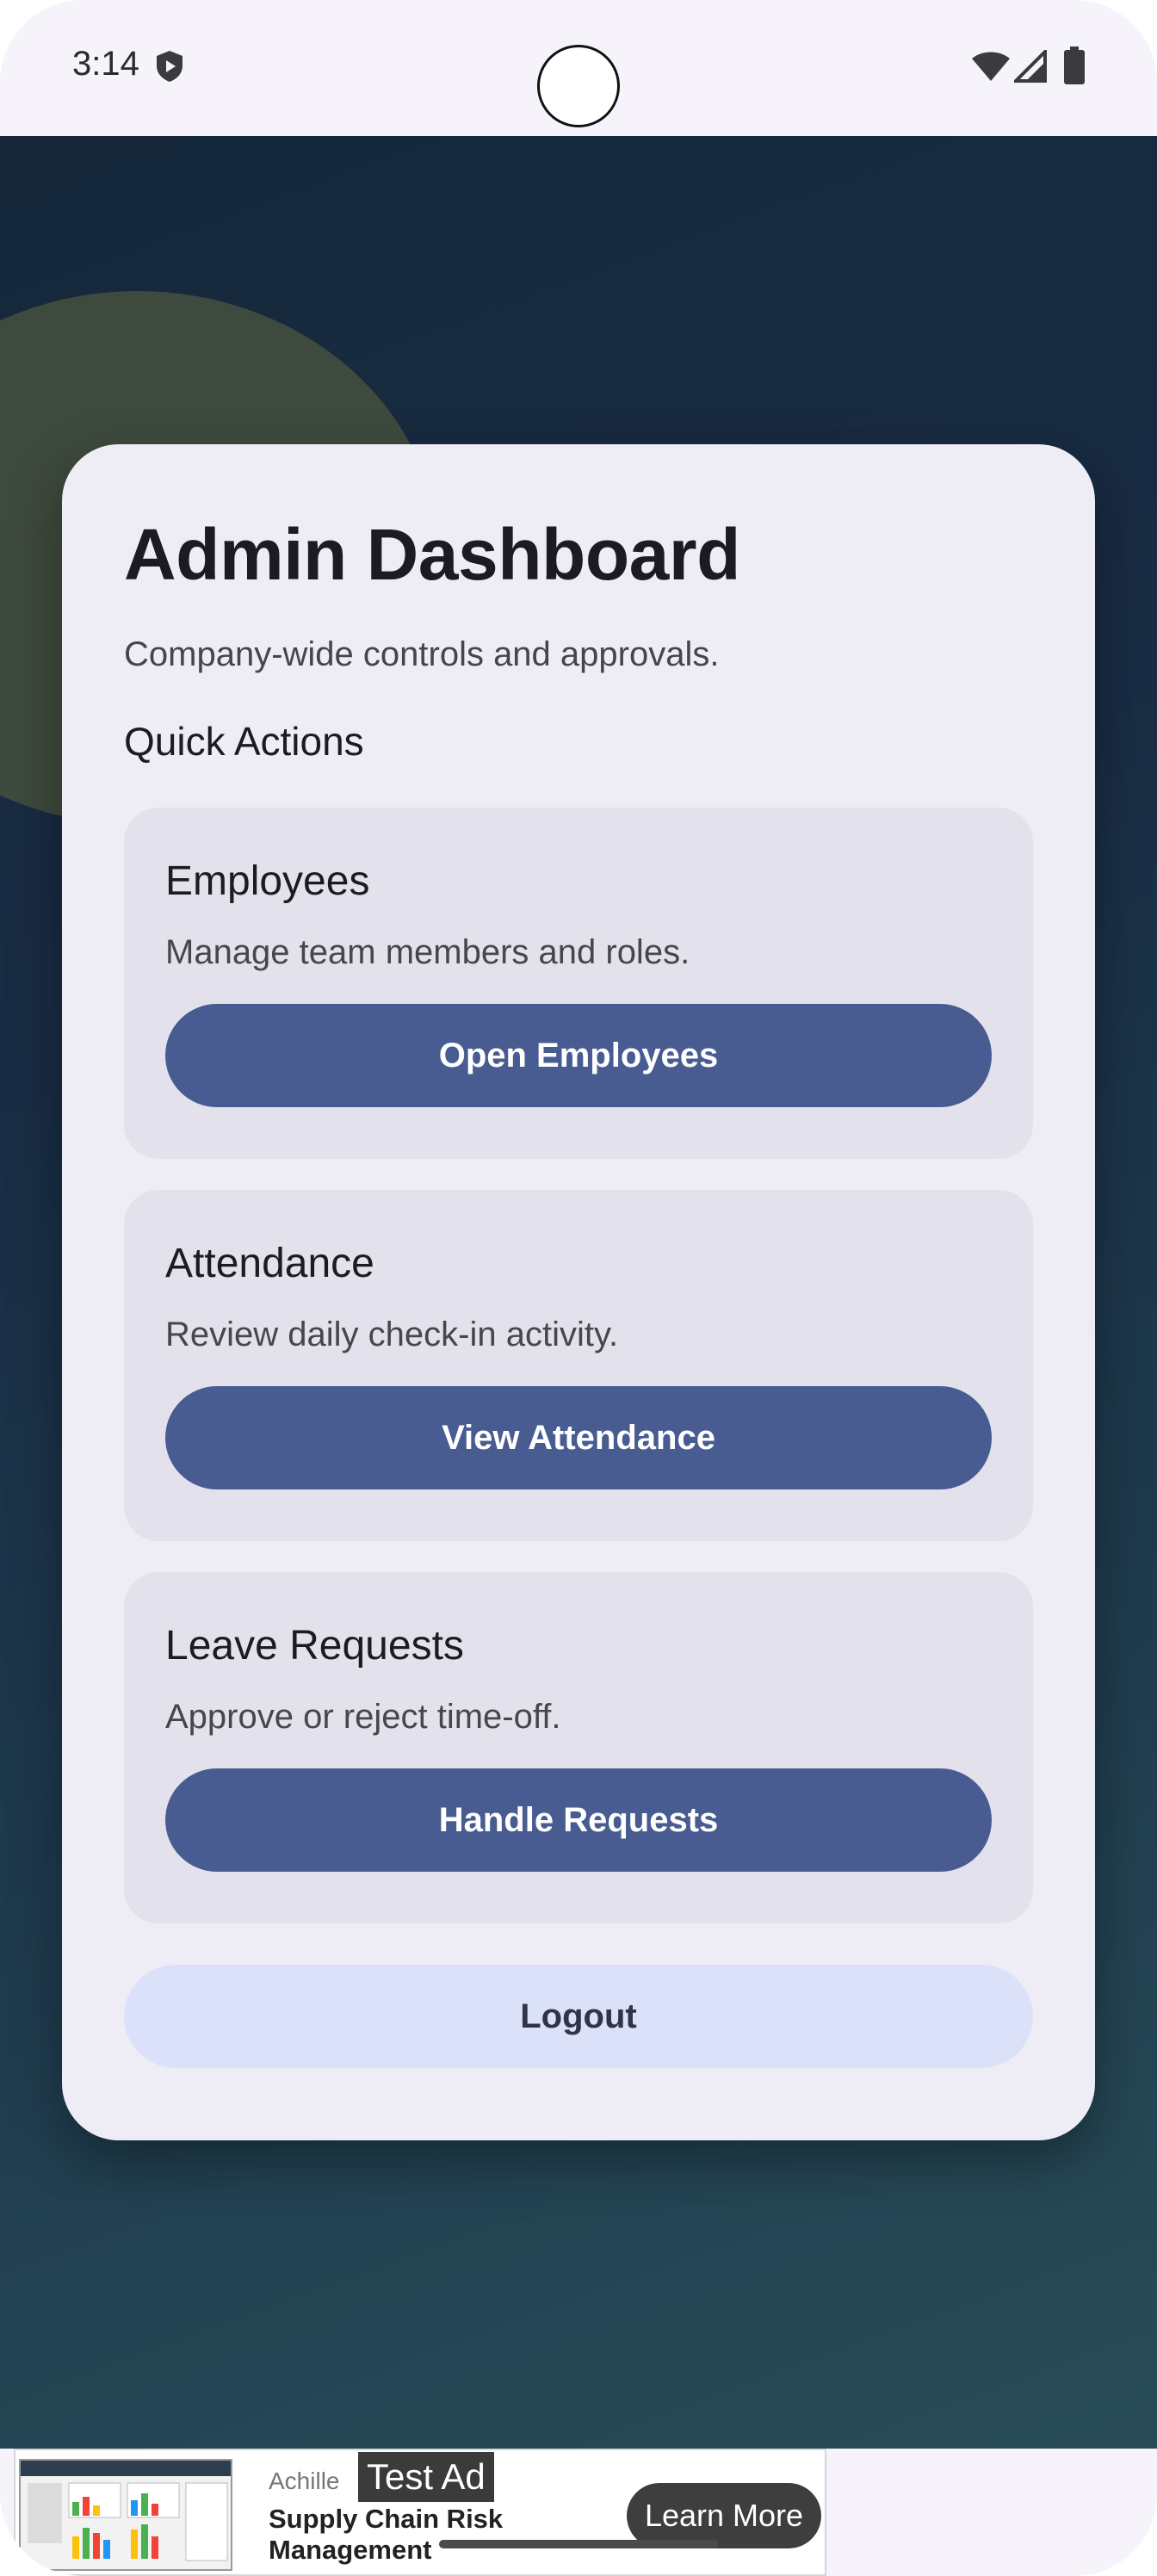 The image size is (1157, 2576). What do you see at coordinates (314, 1646) in the screenshot?
I see `action-title: Leave Requests` at bounding box center [314, 1646].